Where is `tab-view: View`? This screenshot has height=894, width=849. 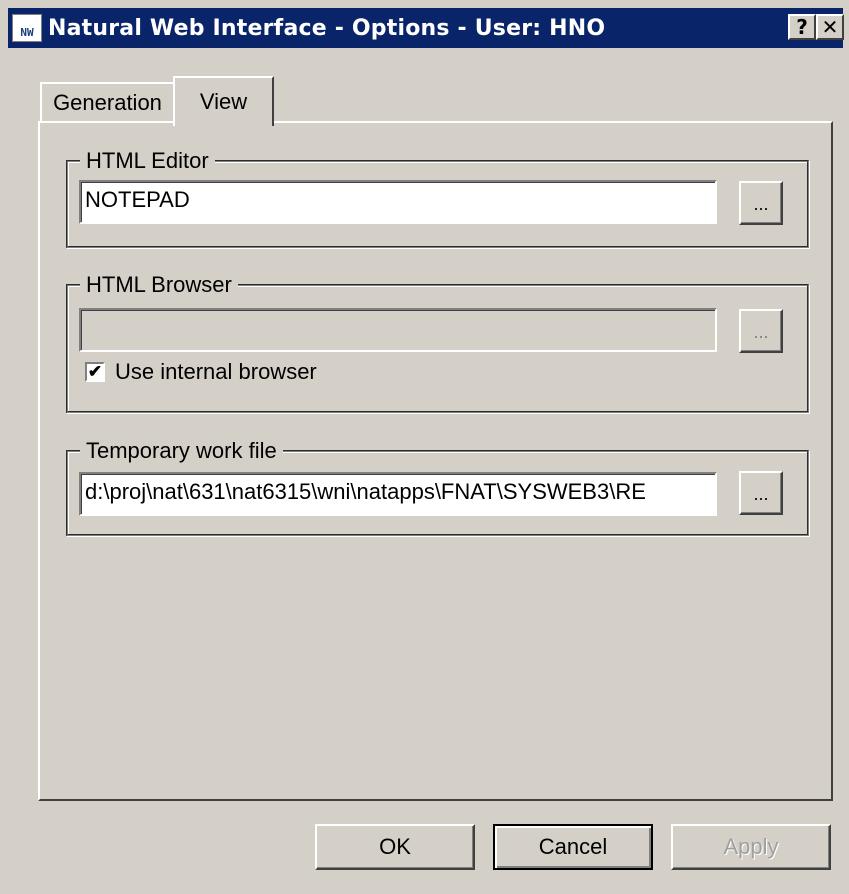 tab-view: View is located at coordinates (223, 101).